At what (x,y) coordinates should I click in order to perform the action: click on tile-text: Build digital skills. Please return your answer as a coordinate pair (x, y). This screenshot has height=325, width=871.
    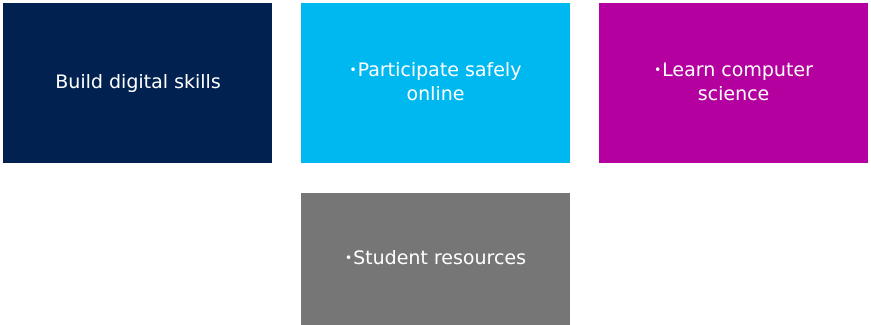
    Looking at the image, I should click on (138, 82).